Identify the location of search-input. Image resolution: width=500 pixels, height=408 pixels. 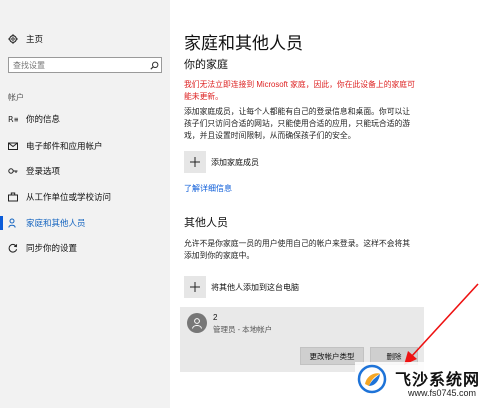
(78, 65).